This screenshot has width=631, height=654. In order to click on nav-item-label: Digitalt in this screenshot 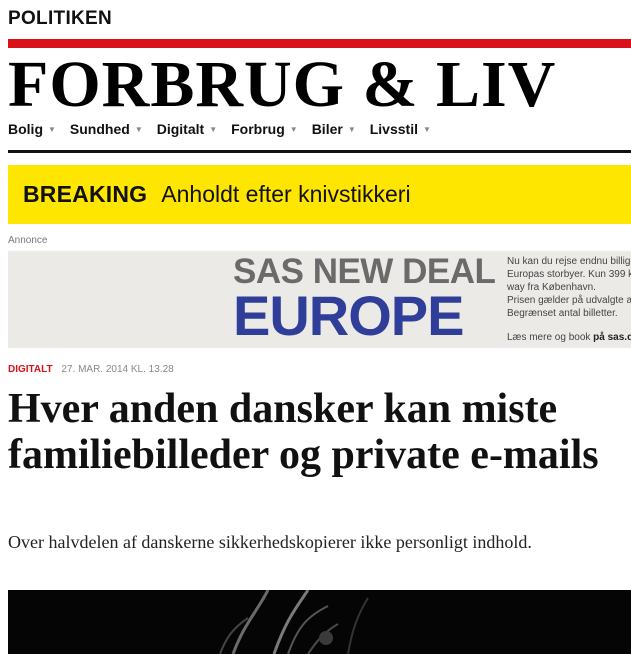, I will do `click(180, 129)`.